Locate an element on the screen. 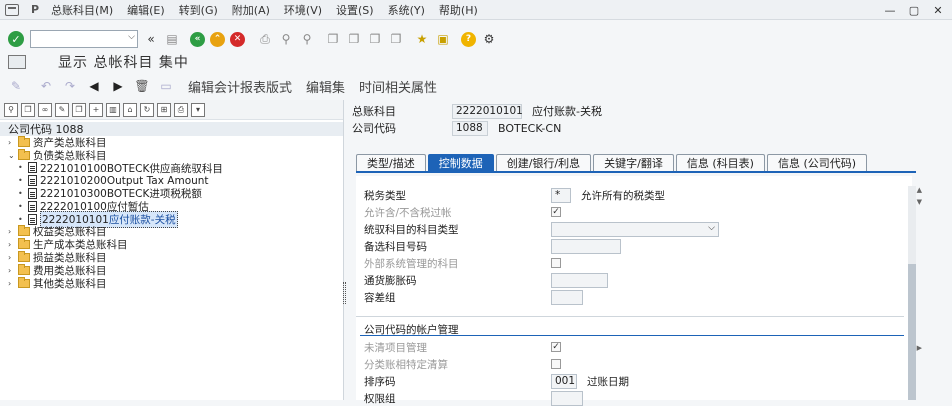 The image size is (952, 406). tab-5: 信息 (公司代码) is located at coordinates (817, 162).